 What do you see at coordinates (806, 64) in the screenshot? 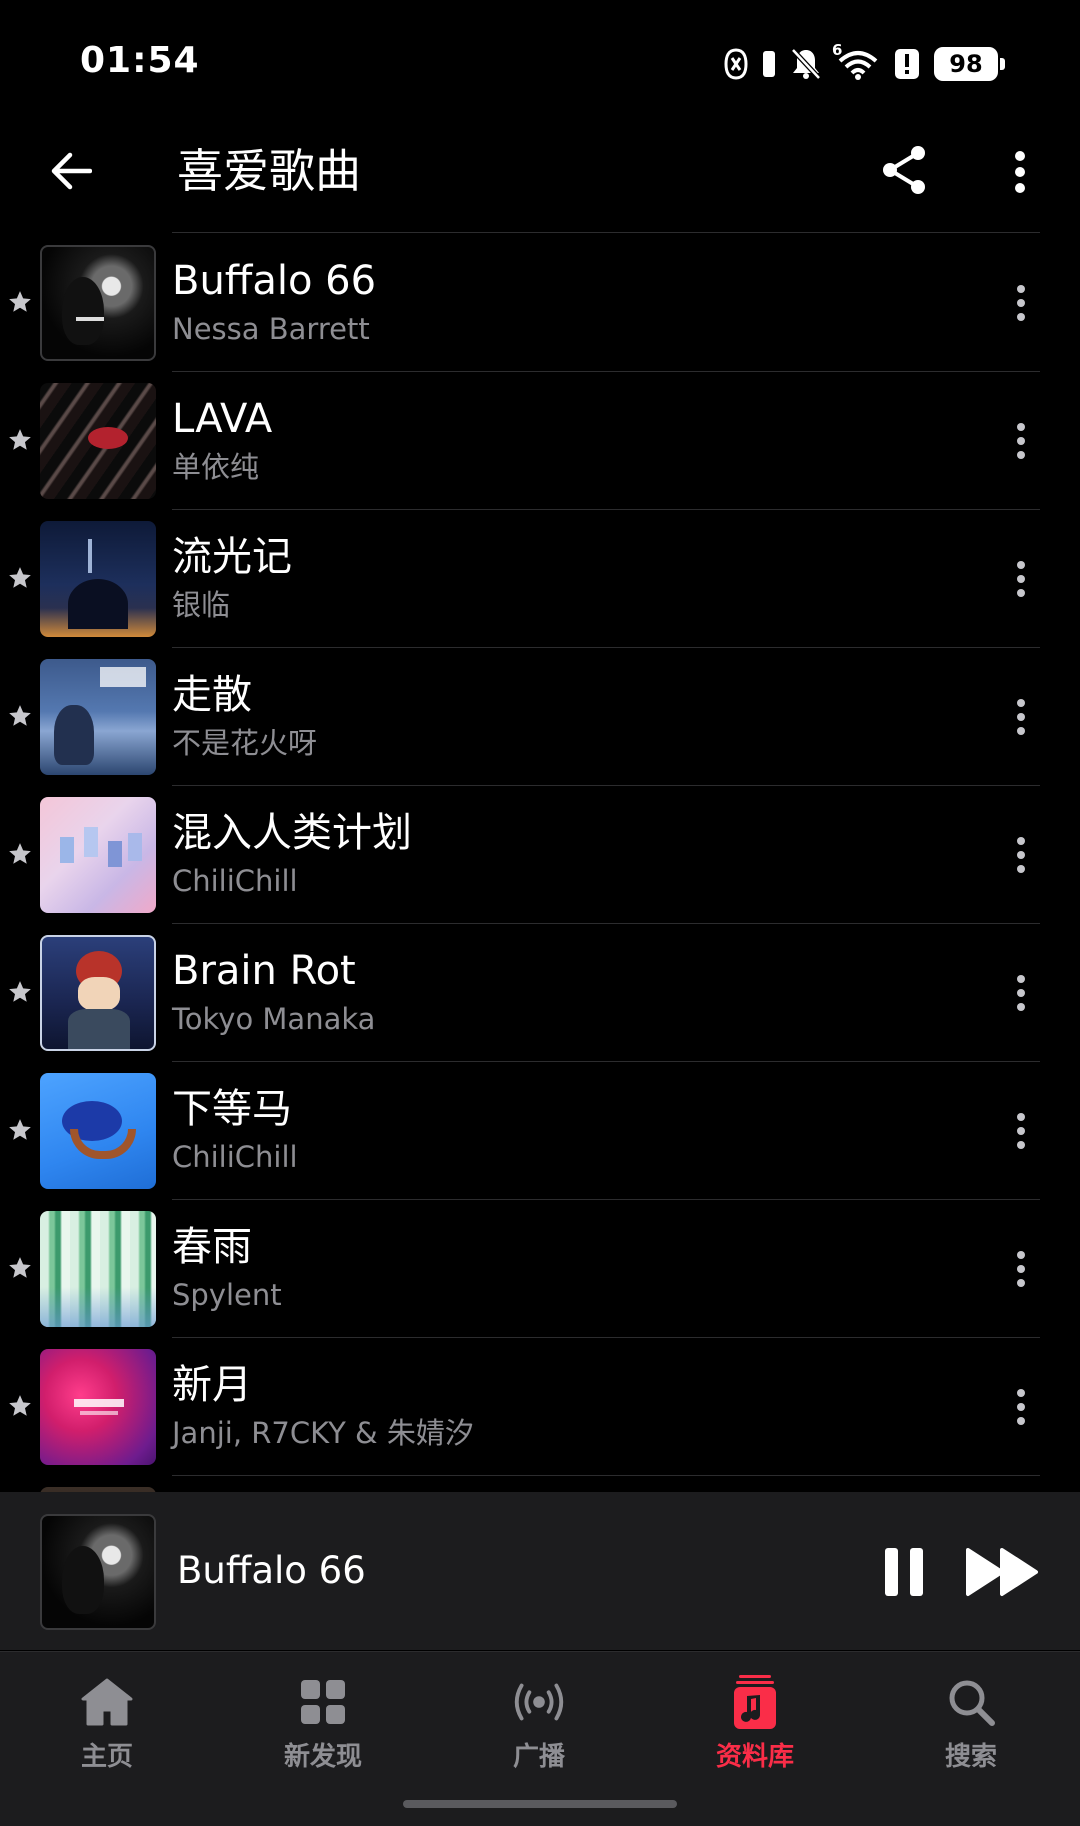
I see `bell-muted-icon` at bounding box center [806, 64].